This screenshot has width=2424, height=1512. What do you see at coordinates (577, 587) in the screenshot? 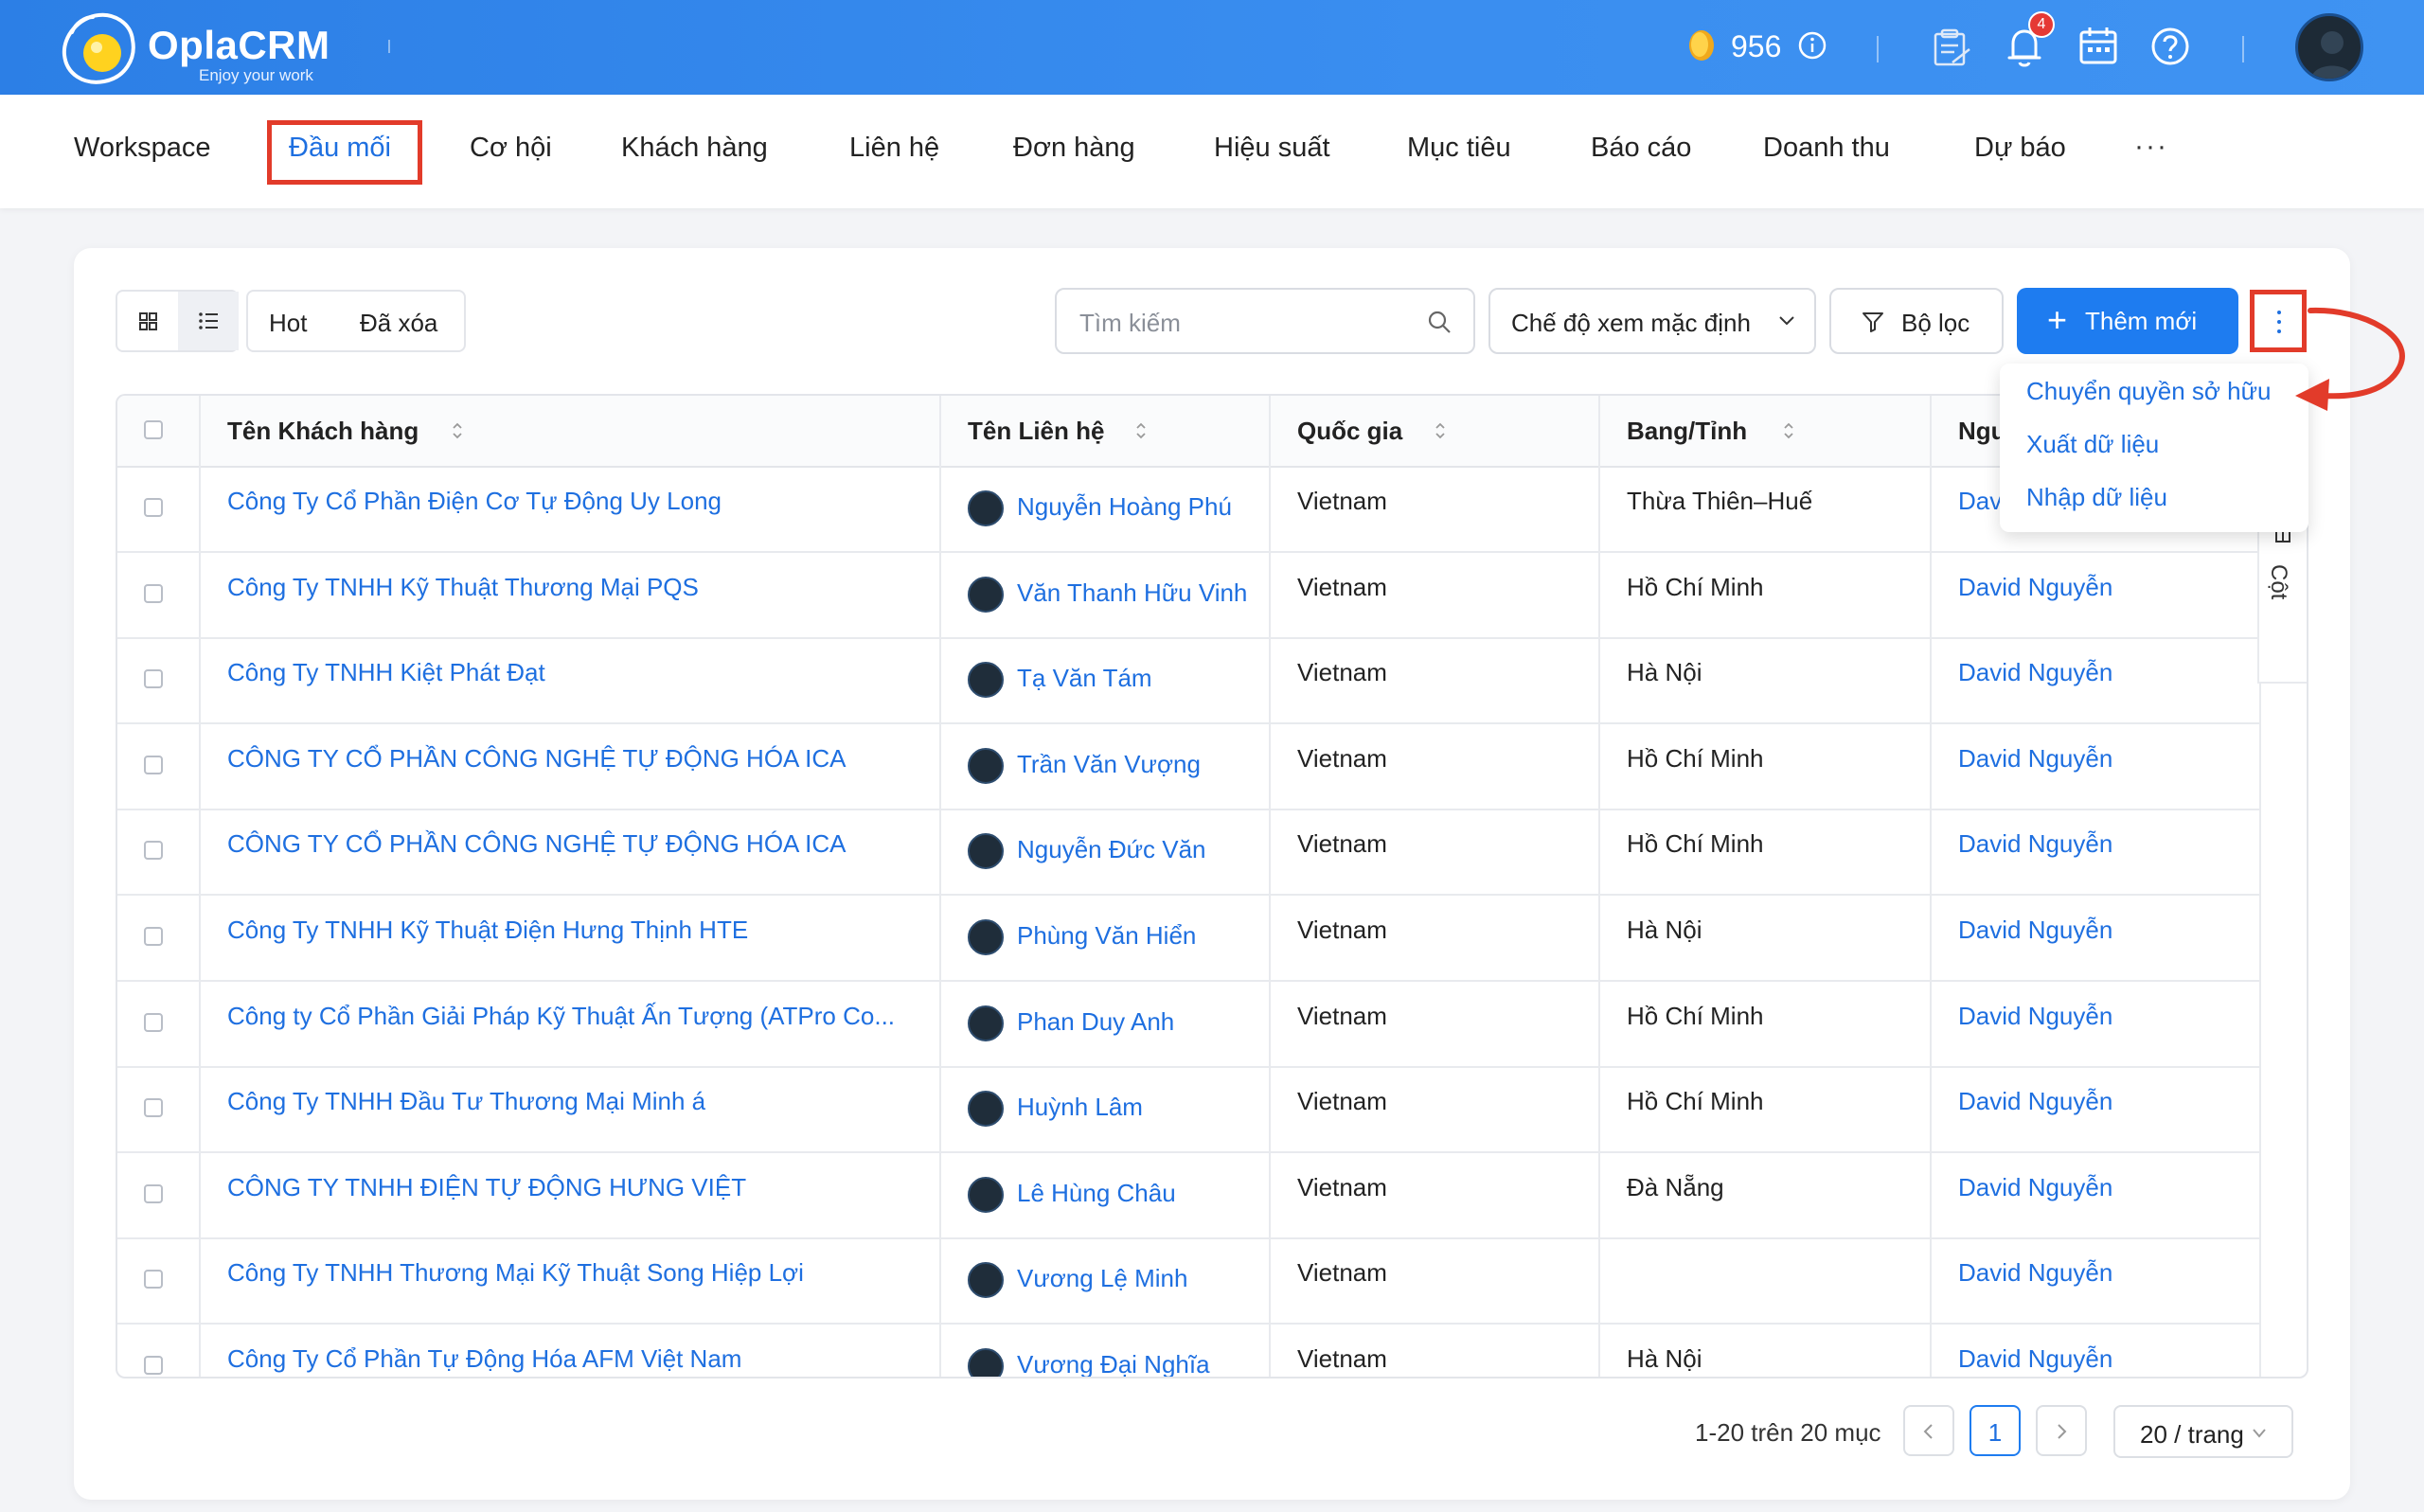
I see `customer-name-link: Công Ty TNHH Kỹ Thuật Thương Mại PQS` at bounding box center [577, 587].